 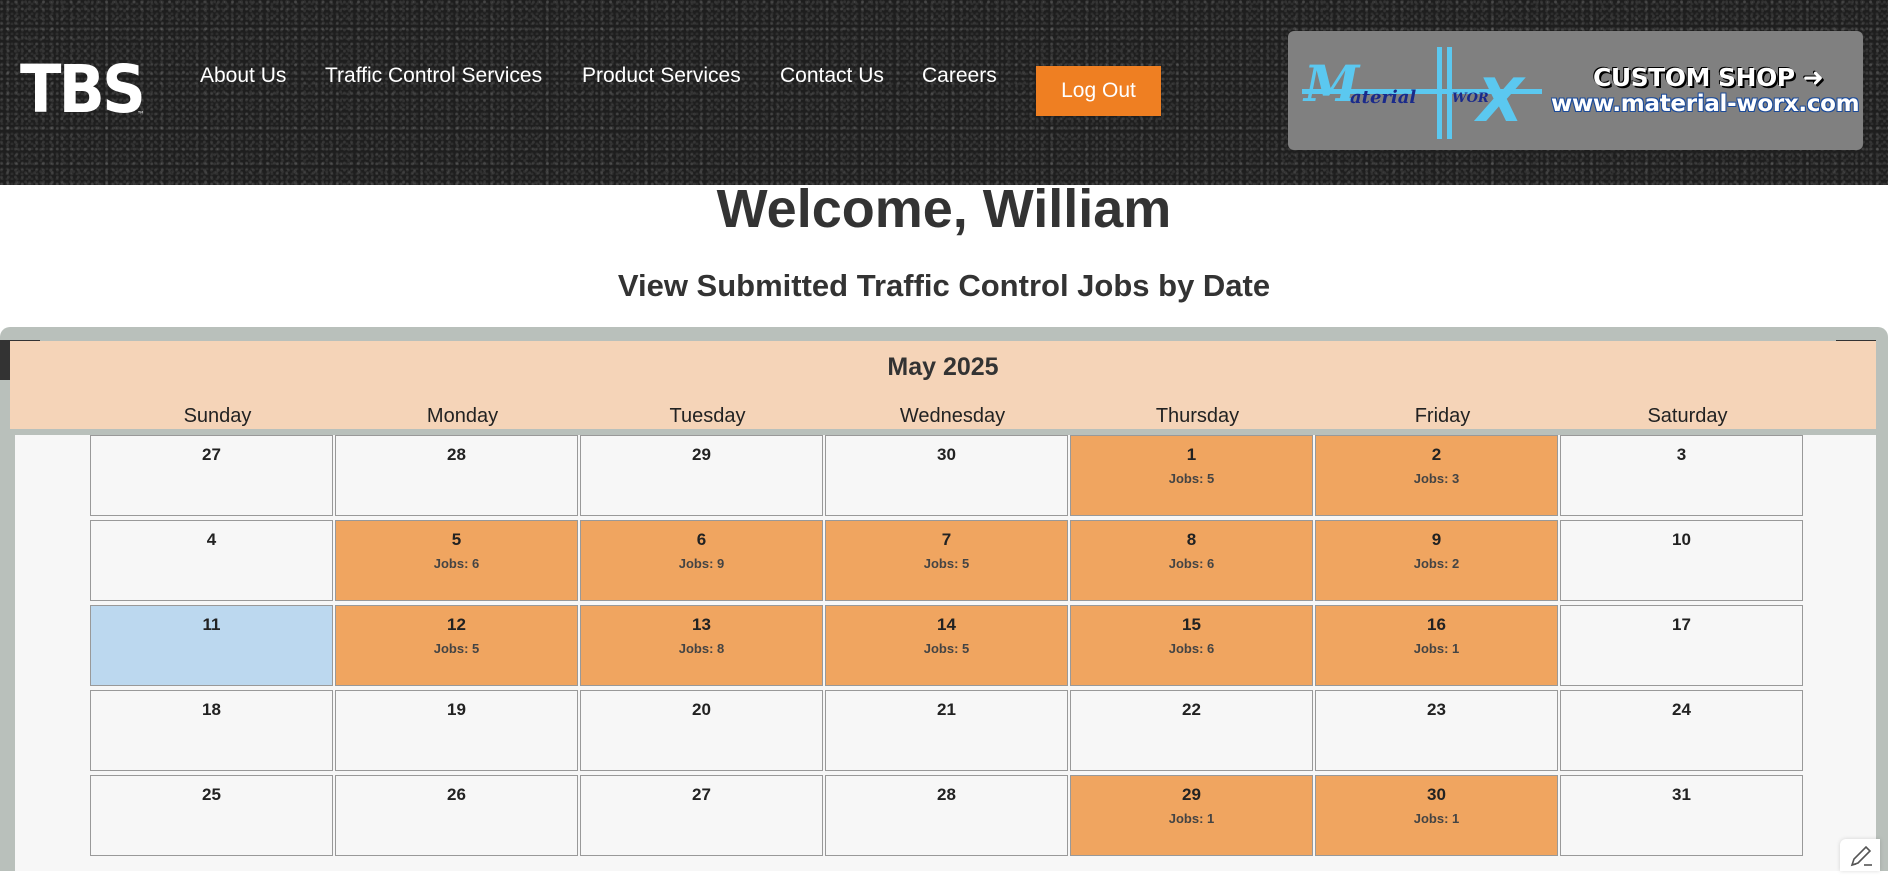 What do you see at coordinates (701, 624) in the screenshot?
I see `day-number: 13` at bounding box center [701, 624].